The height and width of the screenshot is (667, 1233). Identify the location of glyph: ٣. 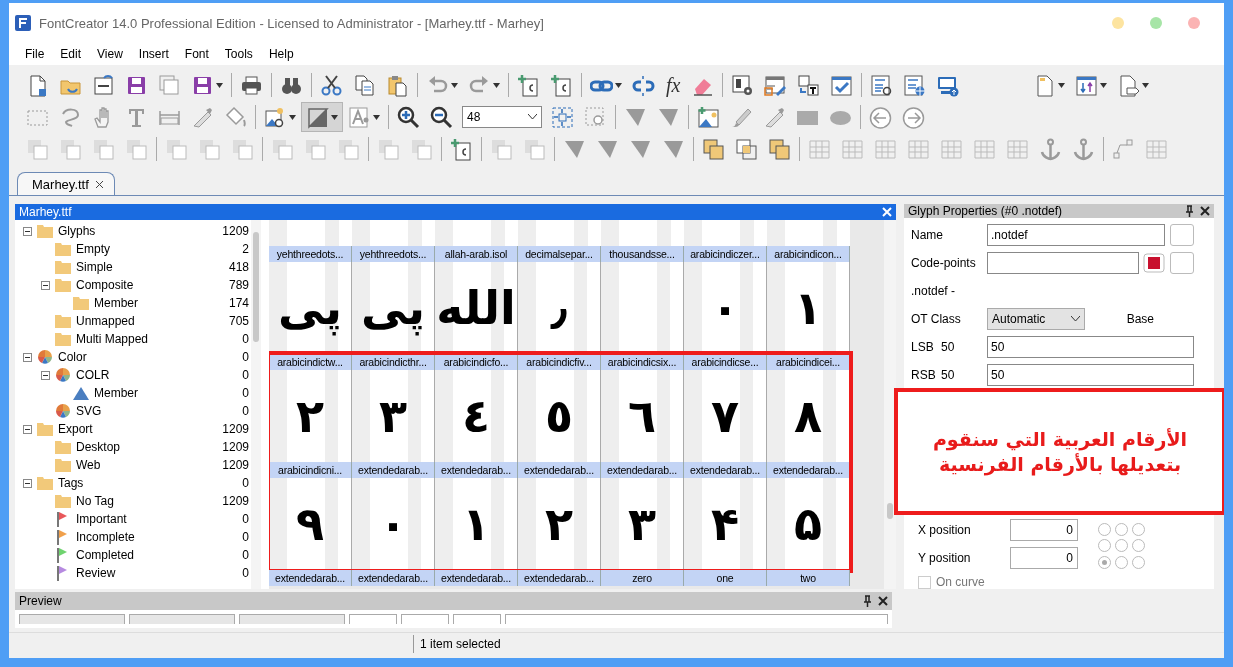
(393, 416).